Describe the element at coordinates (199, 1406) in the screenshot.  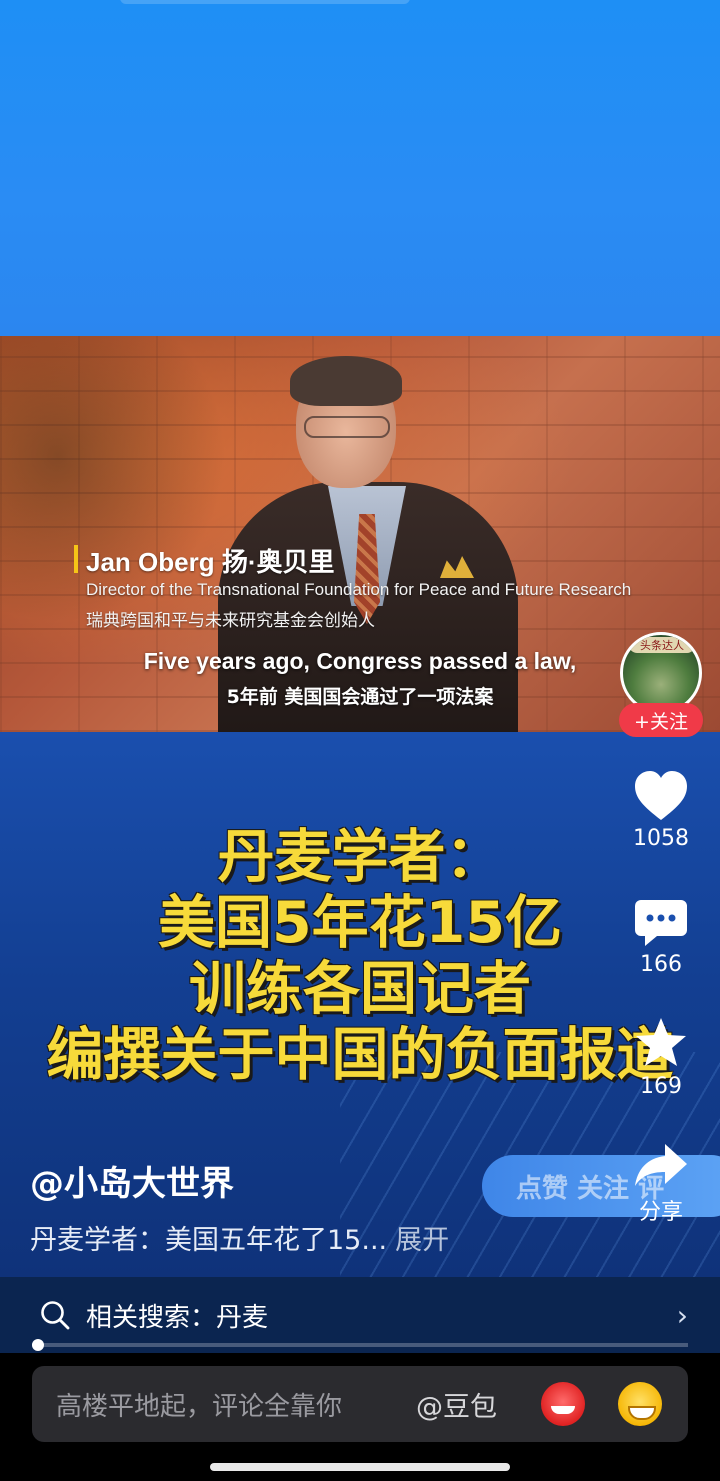
I see `comment-placeholder: 高楼平地起，评论全靠你` at that location.